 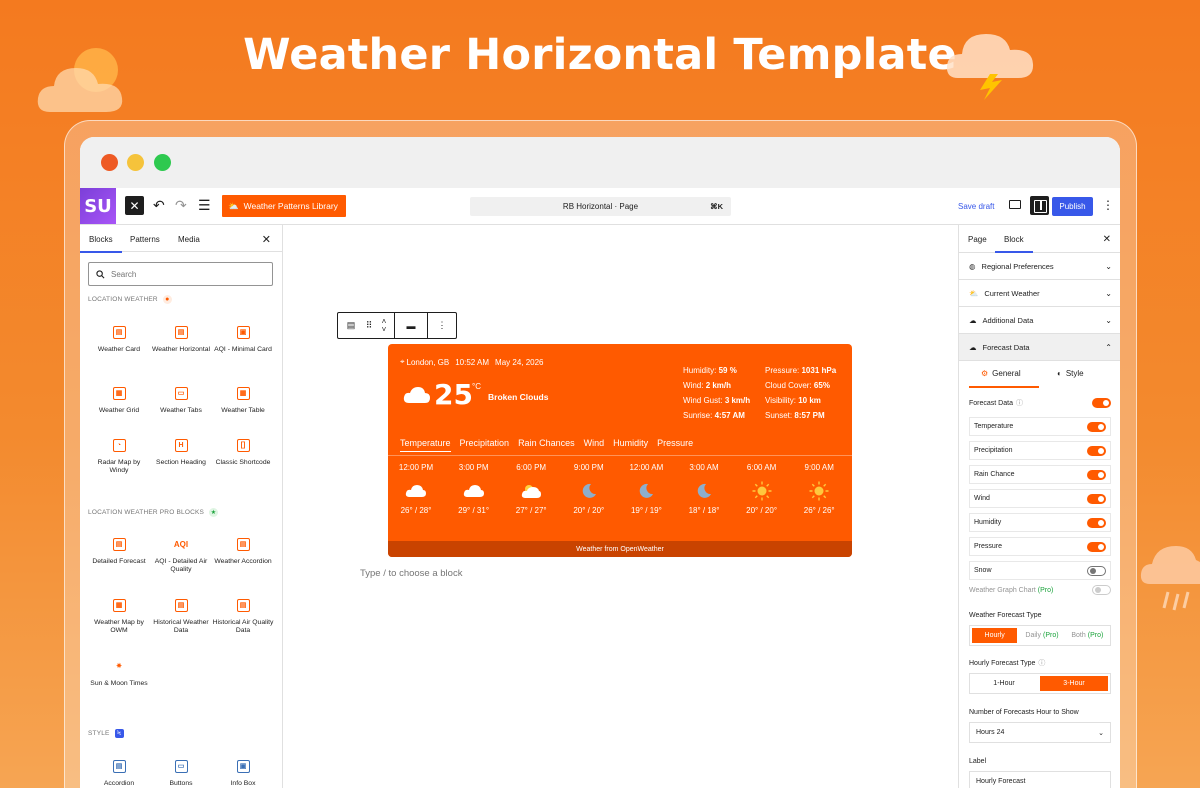 I want to click on forecast-temp-range: 18° / 18°, so click(x=704, y=510).